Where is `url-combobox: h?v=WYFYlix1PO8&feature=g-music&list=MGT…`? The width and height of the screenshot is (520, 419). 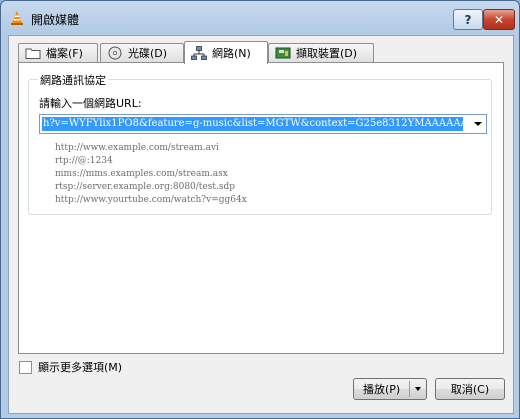
url-combobox: h?v=WYFYlix1PO8&feature=g-music&list=MGT… is located at coordinates (263, 124).